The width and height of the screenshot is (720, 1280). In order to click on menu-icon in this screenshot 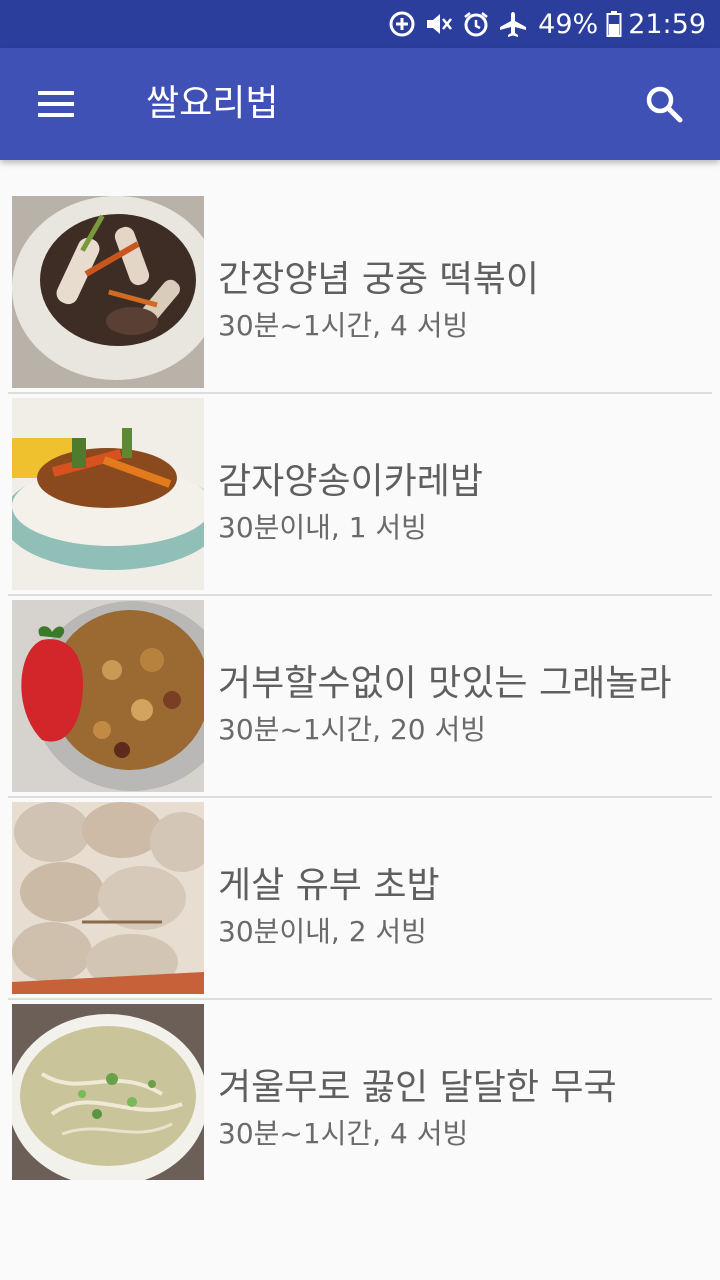, I will do `click(56, 104)`.